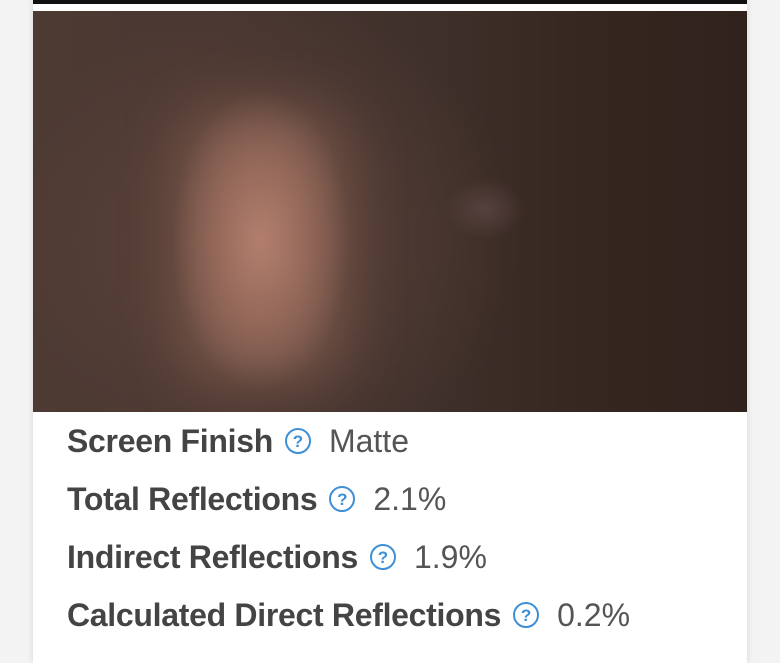 This screenshot has width=780, height=663. What do you see at coordinates (450, 556) in the screenshot?
I see `spec-value: 1.9%` at bounding box center [450, 556].